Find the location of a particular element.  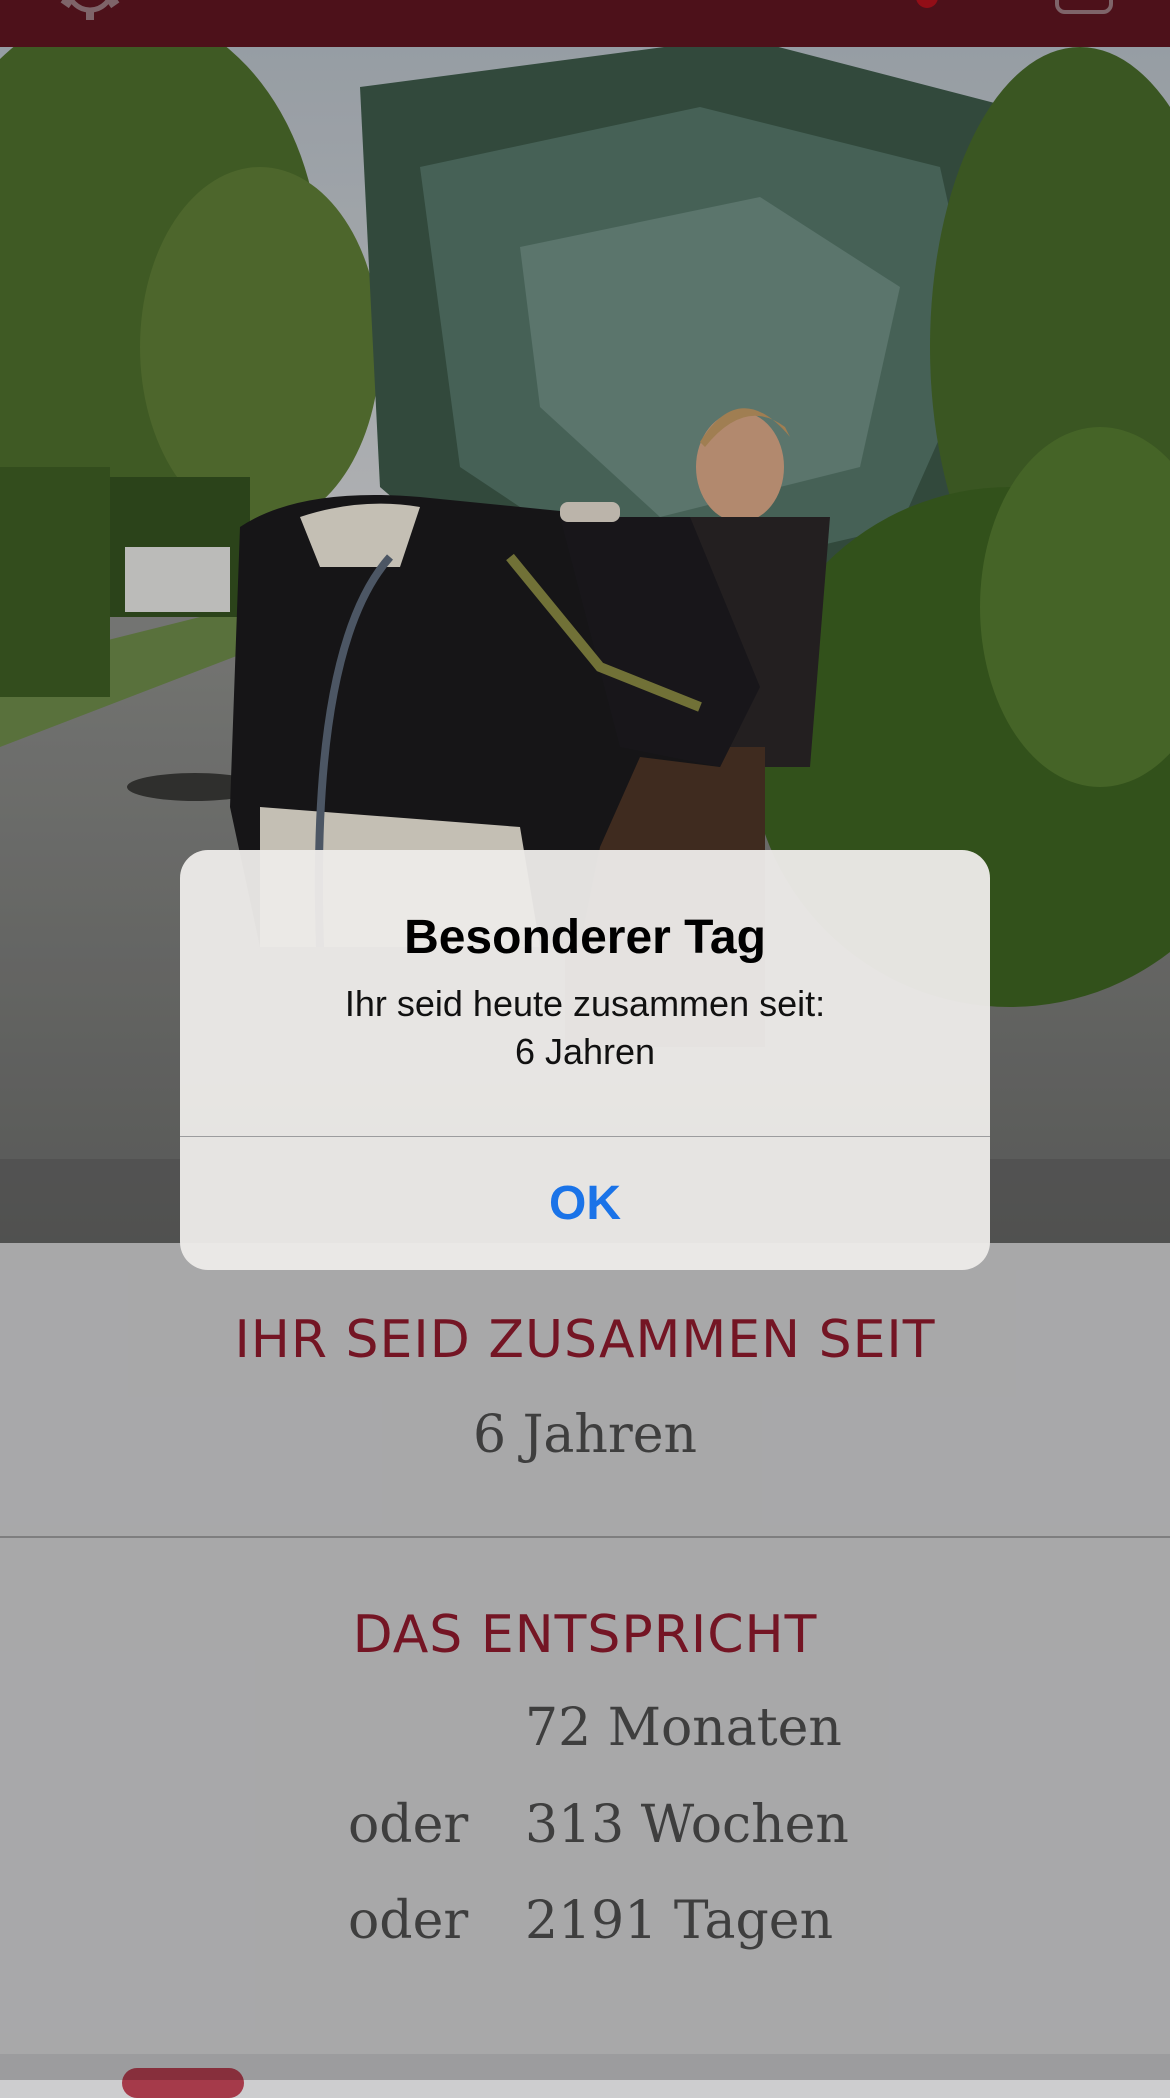

together-heading: IHR SEID ZUSAMMEN SEIT is located at coordinates (585, 1340).